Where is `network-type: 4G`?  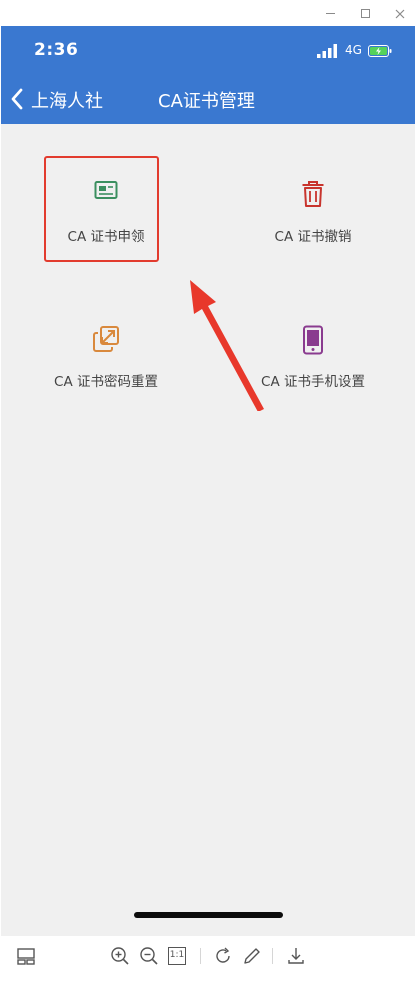 network-type: 4G is located at coordinates (353, 50).